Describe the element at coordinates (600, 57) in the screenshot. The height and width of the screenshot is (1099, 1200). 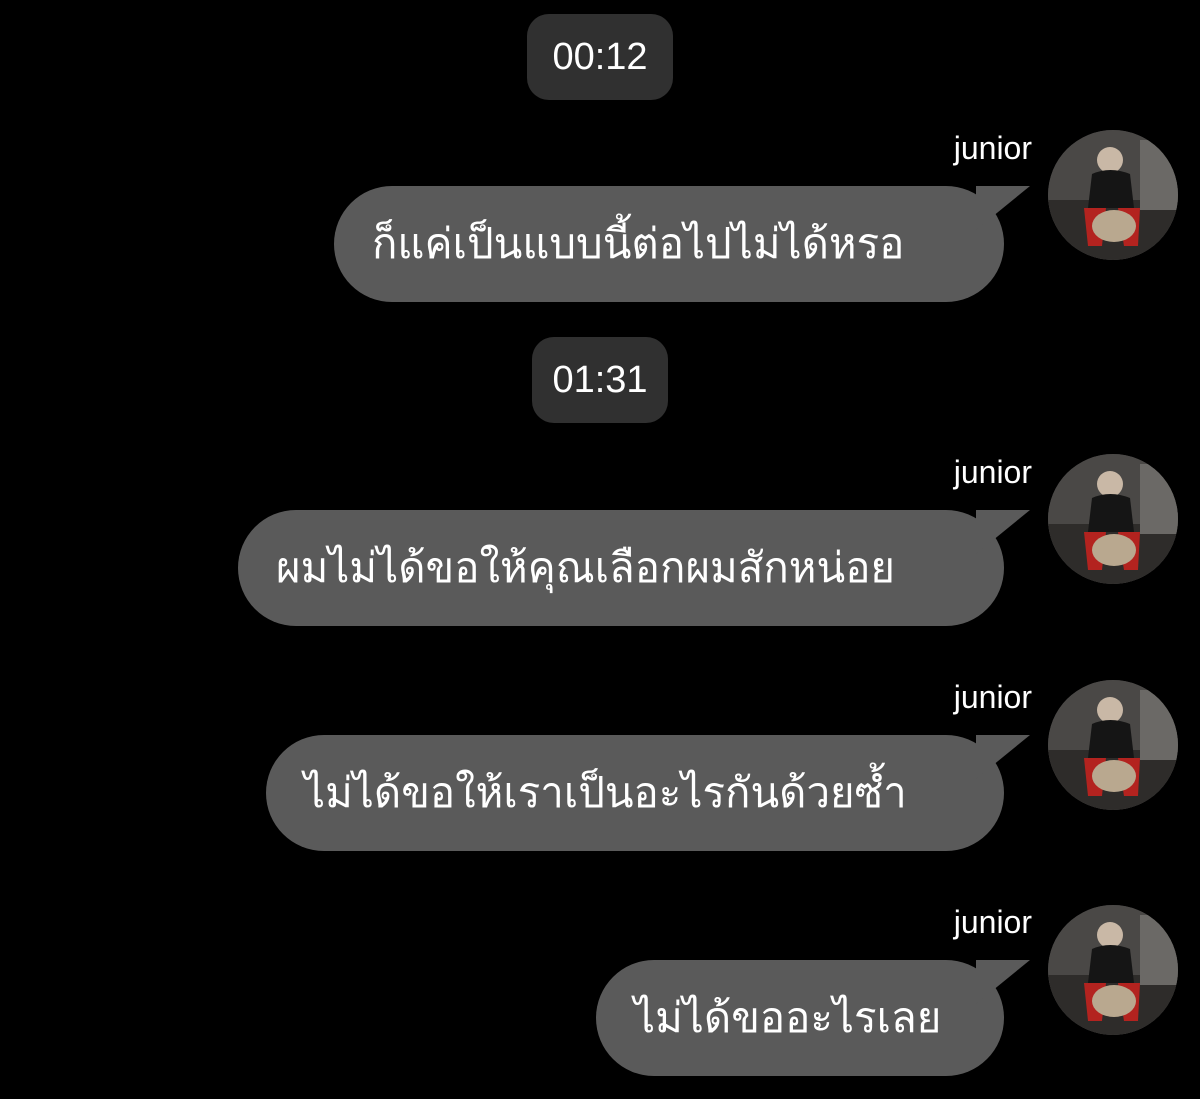
I see `timestamp-pill: 00:12` at that location.